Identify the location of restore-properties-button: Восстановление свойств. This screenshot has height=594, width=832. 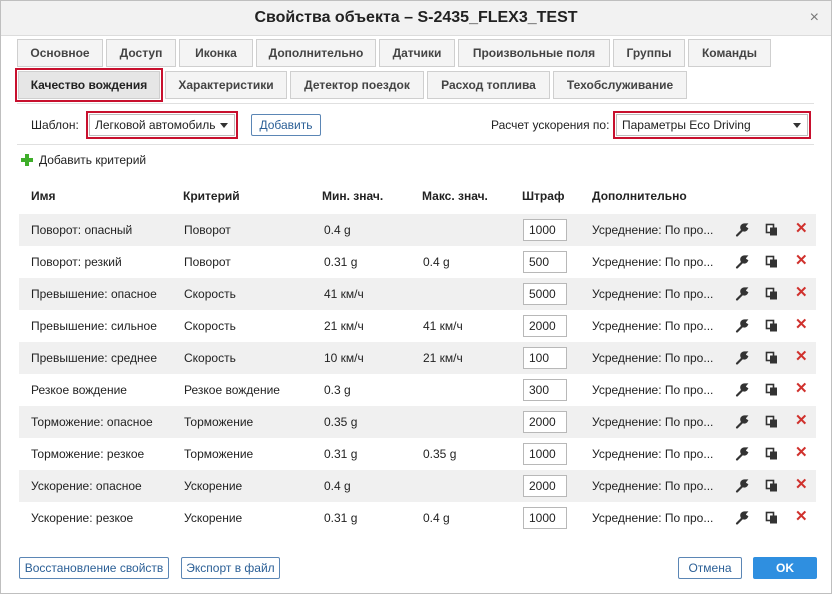
(94, 568).